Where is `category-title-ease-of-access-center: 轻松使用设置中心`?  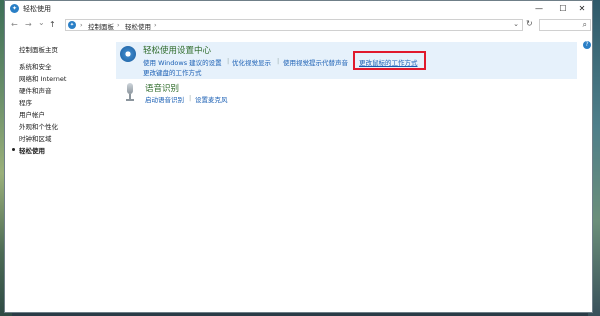 category-title-ease-of-access-center: 轻松使用设置中心 is located at coordinates (177, 50).